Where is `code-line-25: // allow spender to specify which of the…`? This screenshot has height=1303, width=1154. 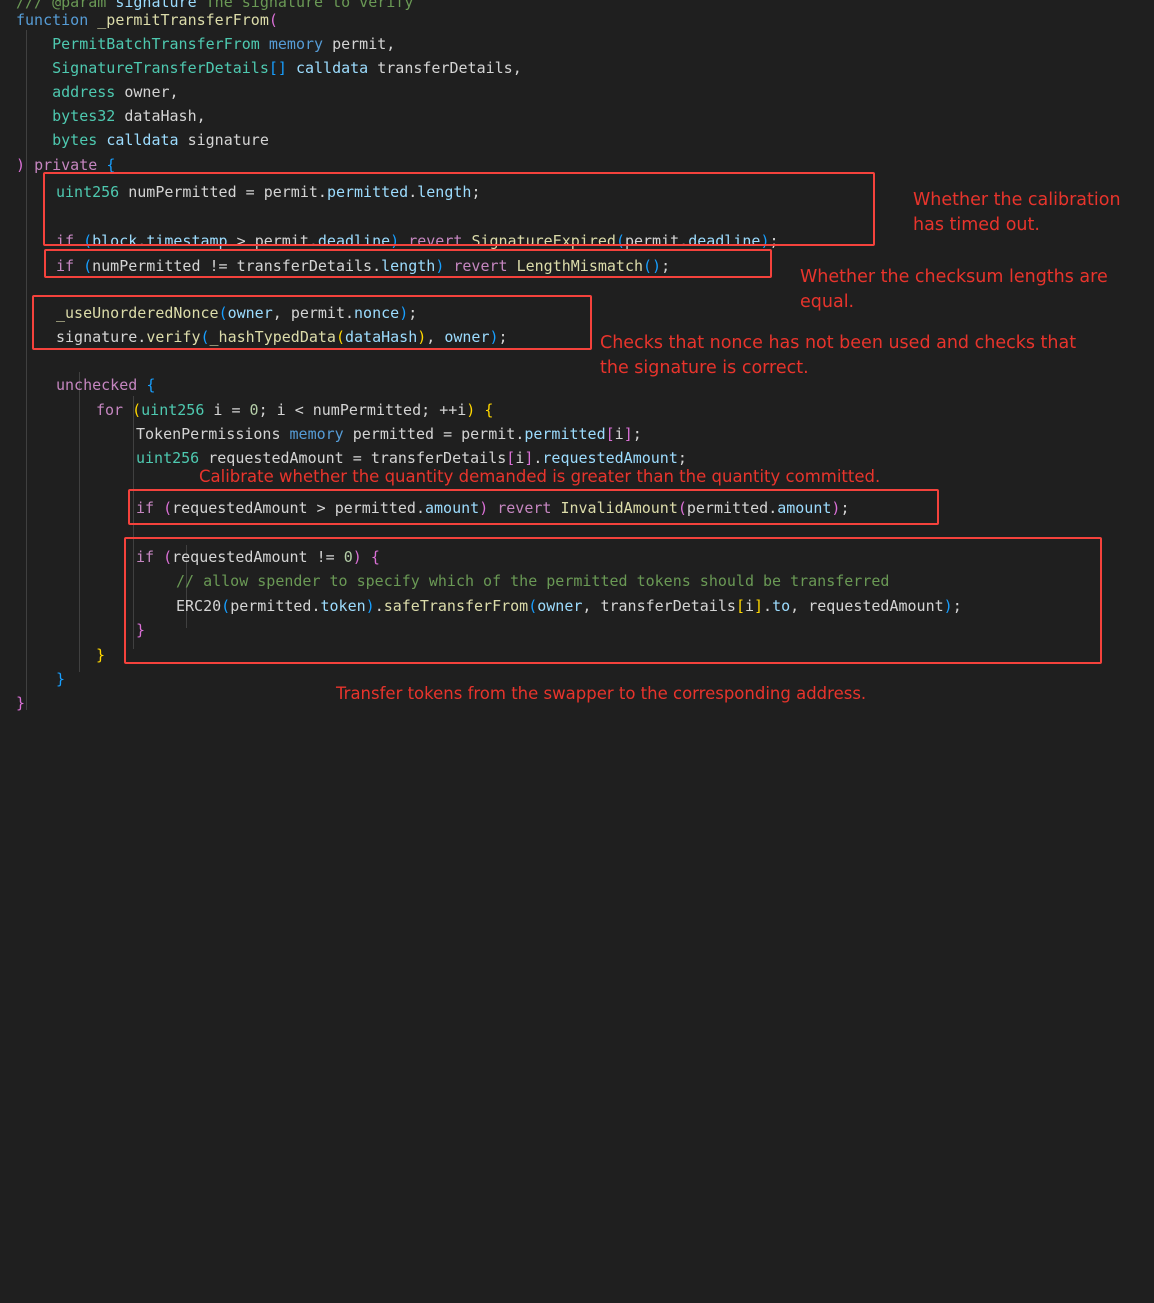
code-line-25: // allow spender to specify which of the… is located at coordinates (533, 581).